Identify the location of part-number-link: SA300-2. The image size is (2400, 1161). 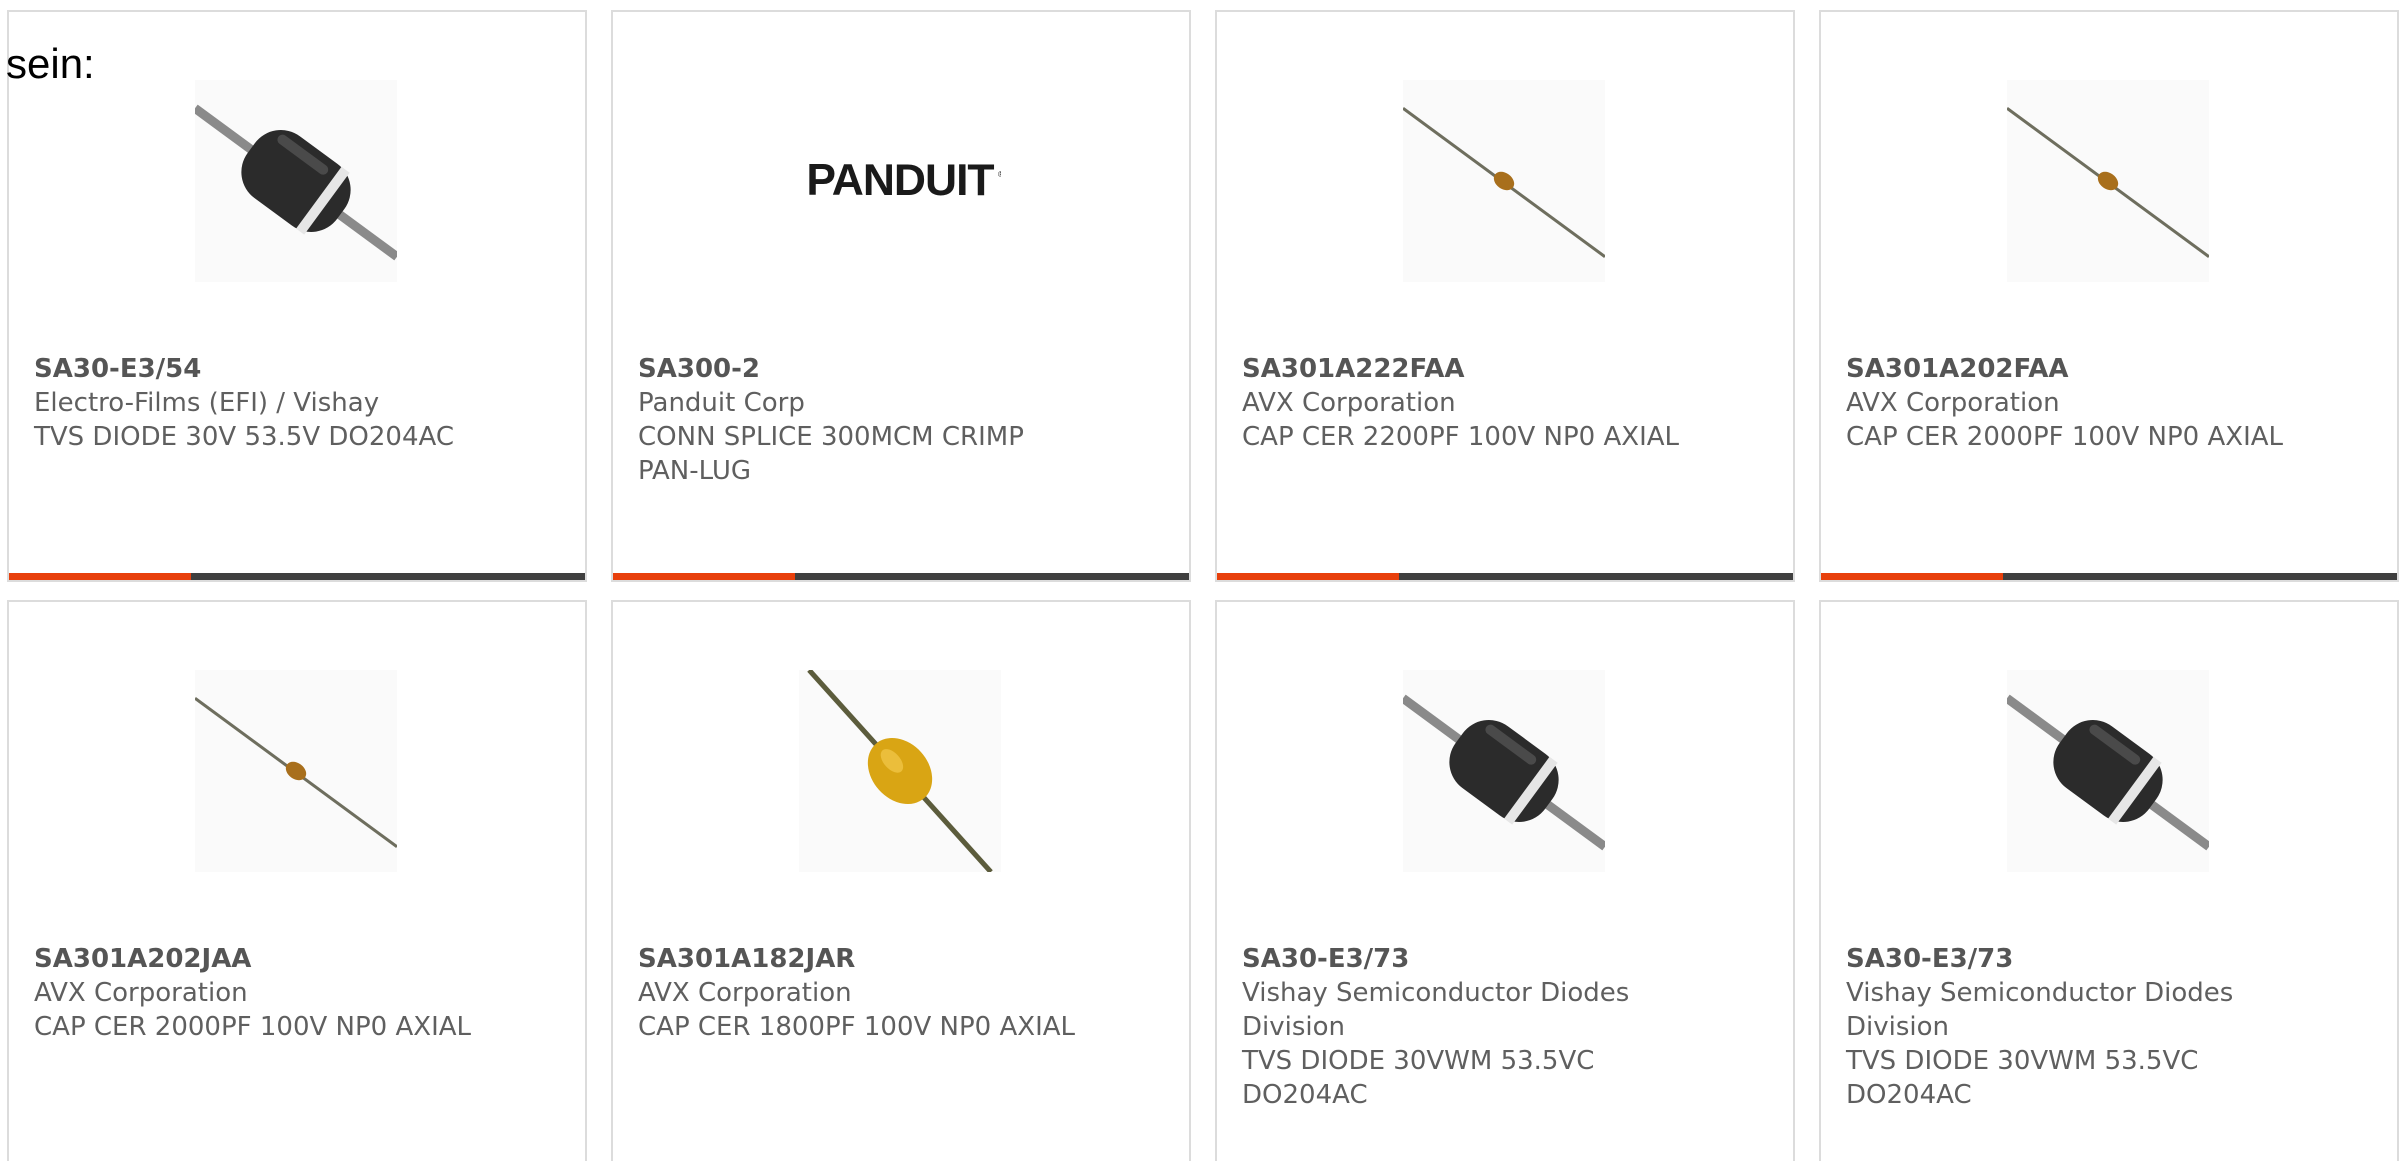
(903, 369).